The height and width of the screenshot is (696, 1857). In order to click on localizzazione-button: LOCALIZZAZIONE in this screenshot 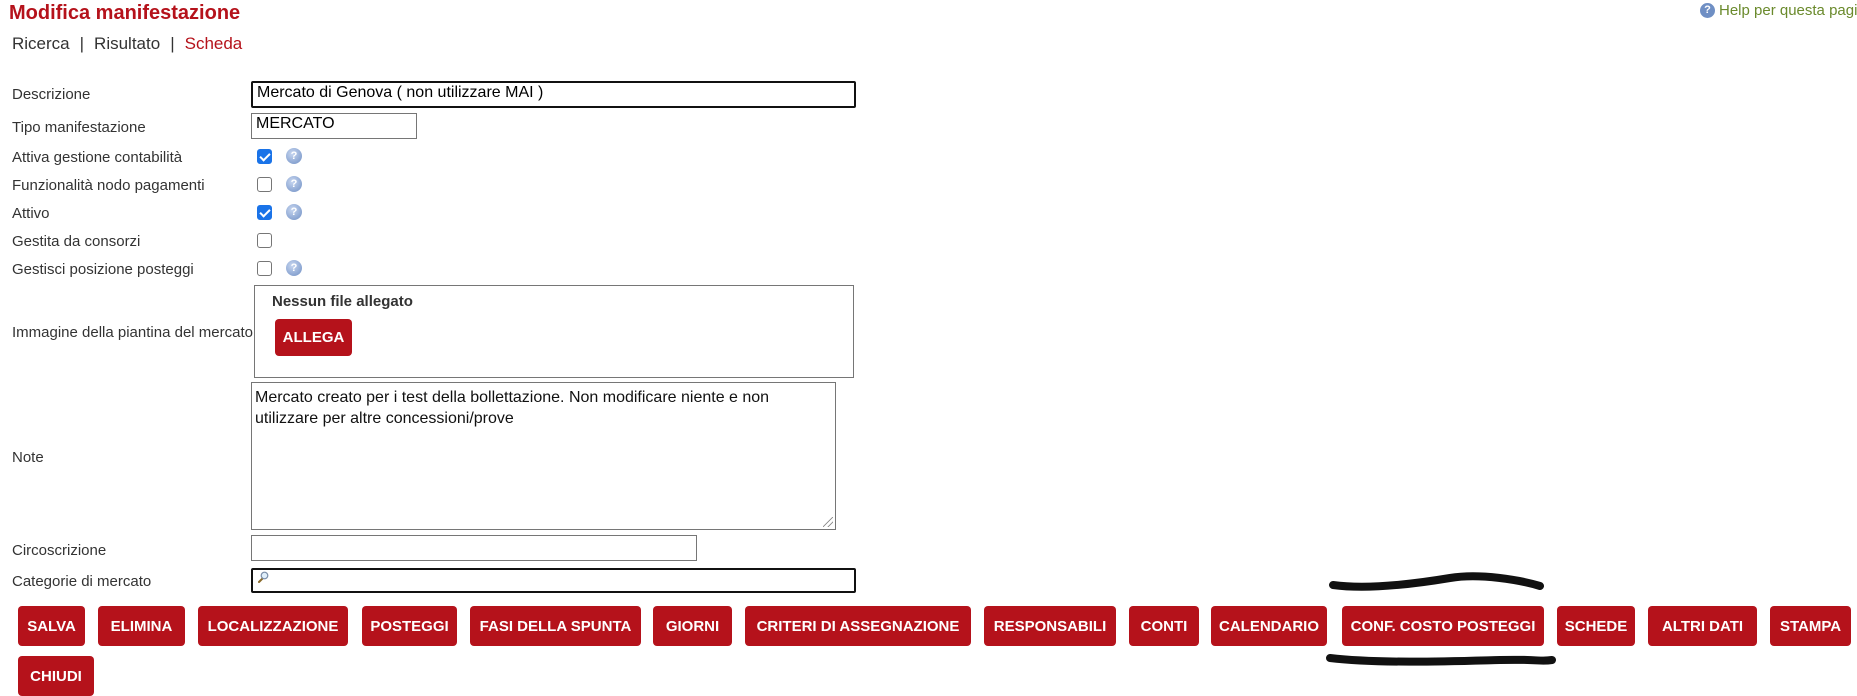, I will do `click(273, 626)`.